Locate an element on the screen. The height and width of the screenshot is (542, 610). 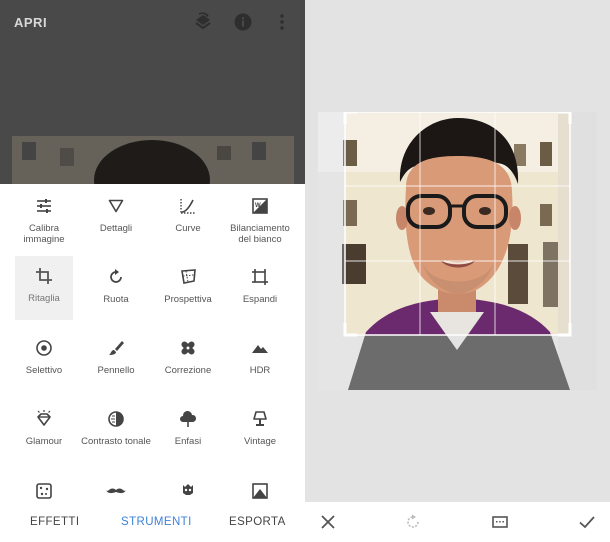
open-button: APRI is located at coordinates (30, 22).